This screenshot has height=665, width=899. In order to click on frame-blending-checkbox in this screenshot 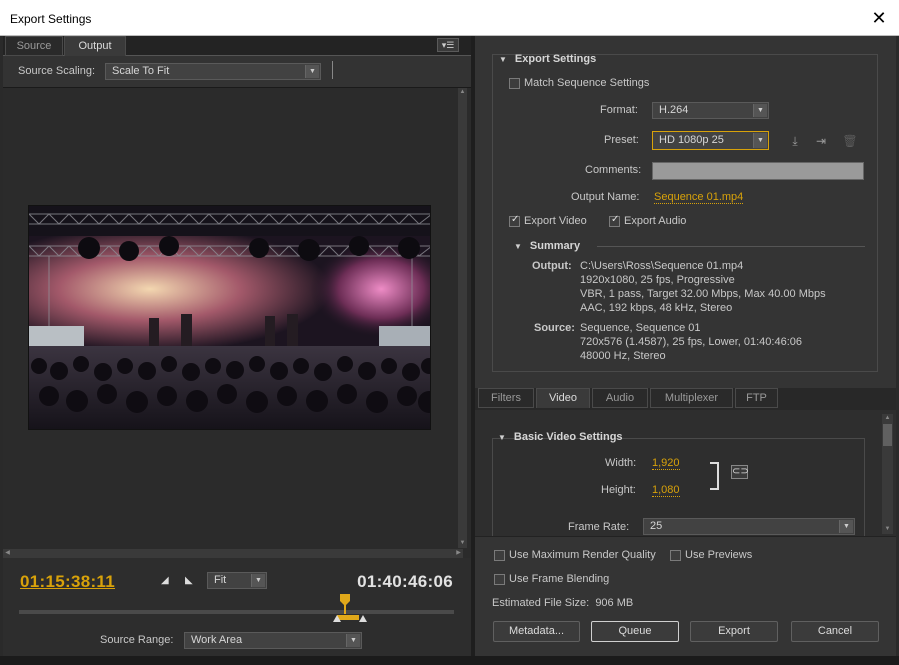, I will do `click(499, 579)`.